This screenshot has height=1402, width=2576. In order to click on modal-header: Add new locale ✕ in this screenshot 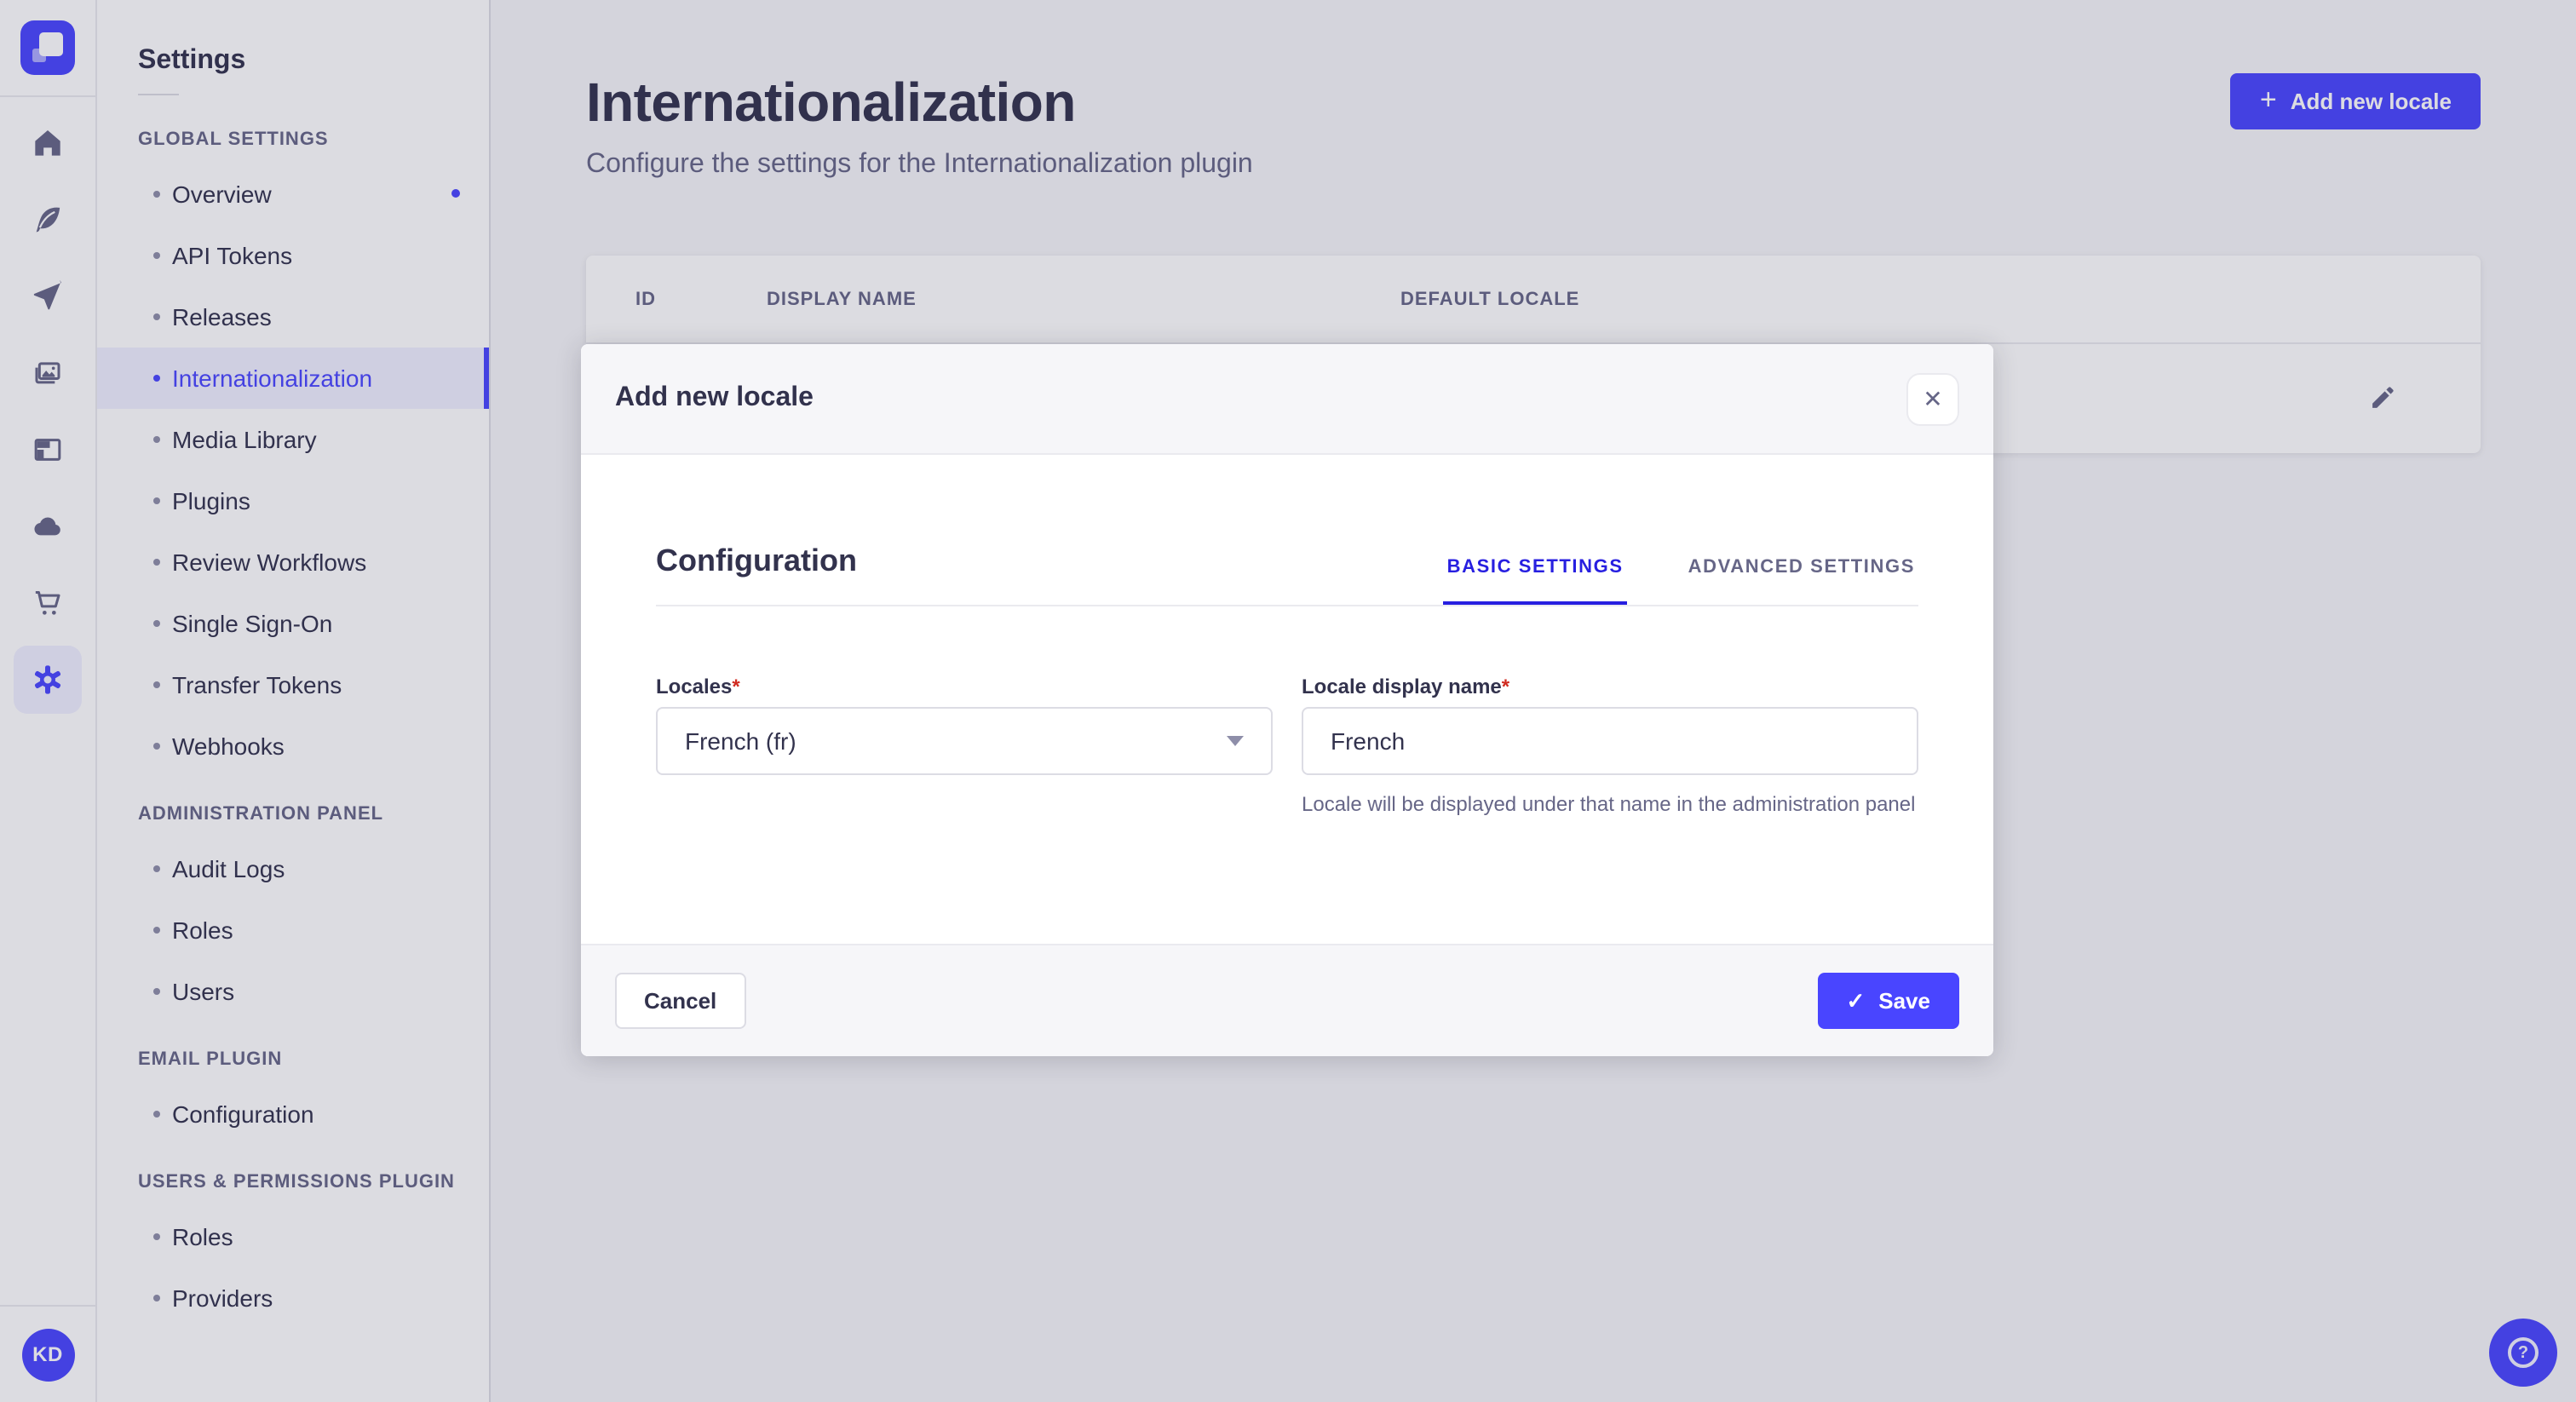, I will do `click(1287, 399)`.